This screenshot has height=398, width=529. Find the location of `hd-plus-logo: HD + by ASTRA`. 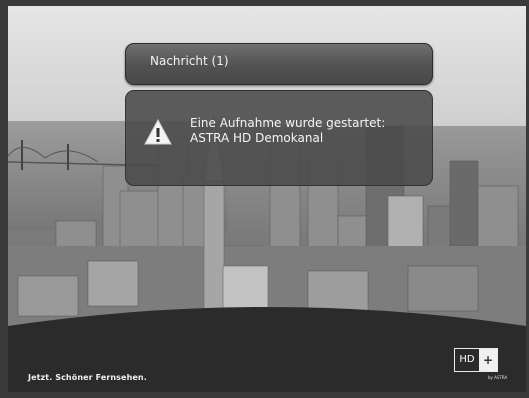

hd-plus-logo: HD + by ASTRA is located at coordinates (480, 365).